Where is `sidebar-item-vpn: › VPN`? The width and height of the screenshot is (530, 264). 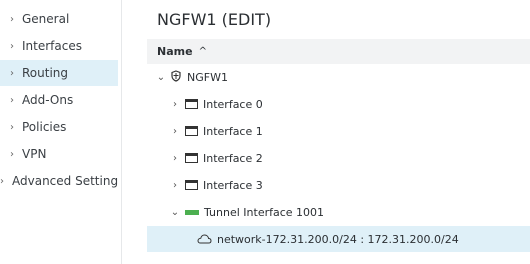 sidebar-item-vpn: › VPN is located at coordinates (59, 154).